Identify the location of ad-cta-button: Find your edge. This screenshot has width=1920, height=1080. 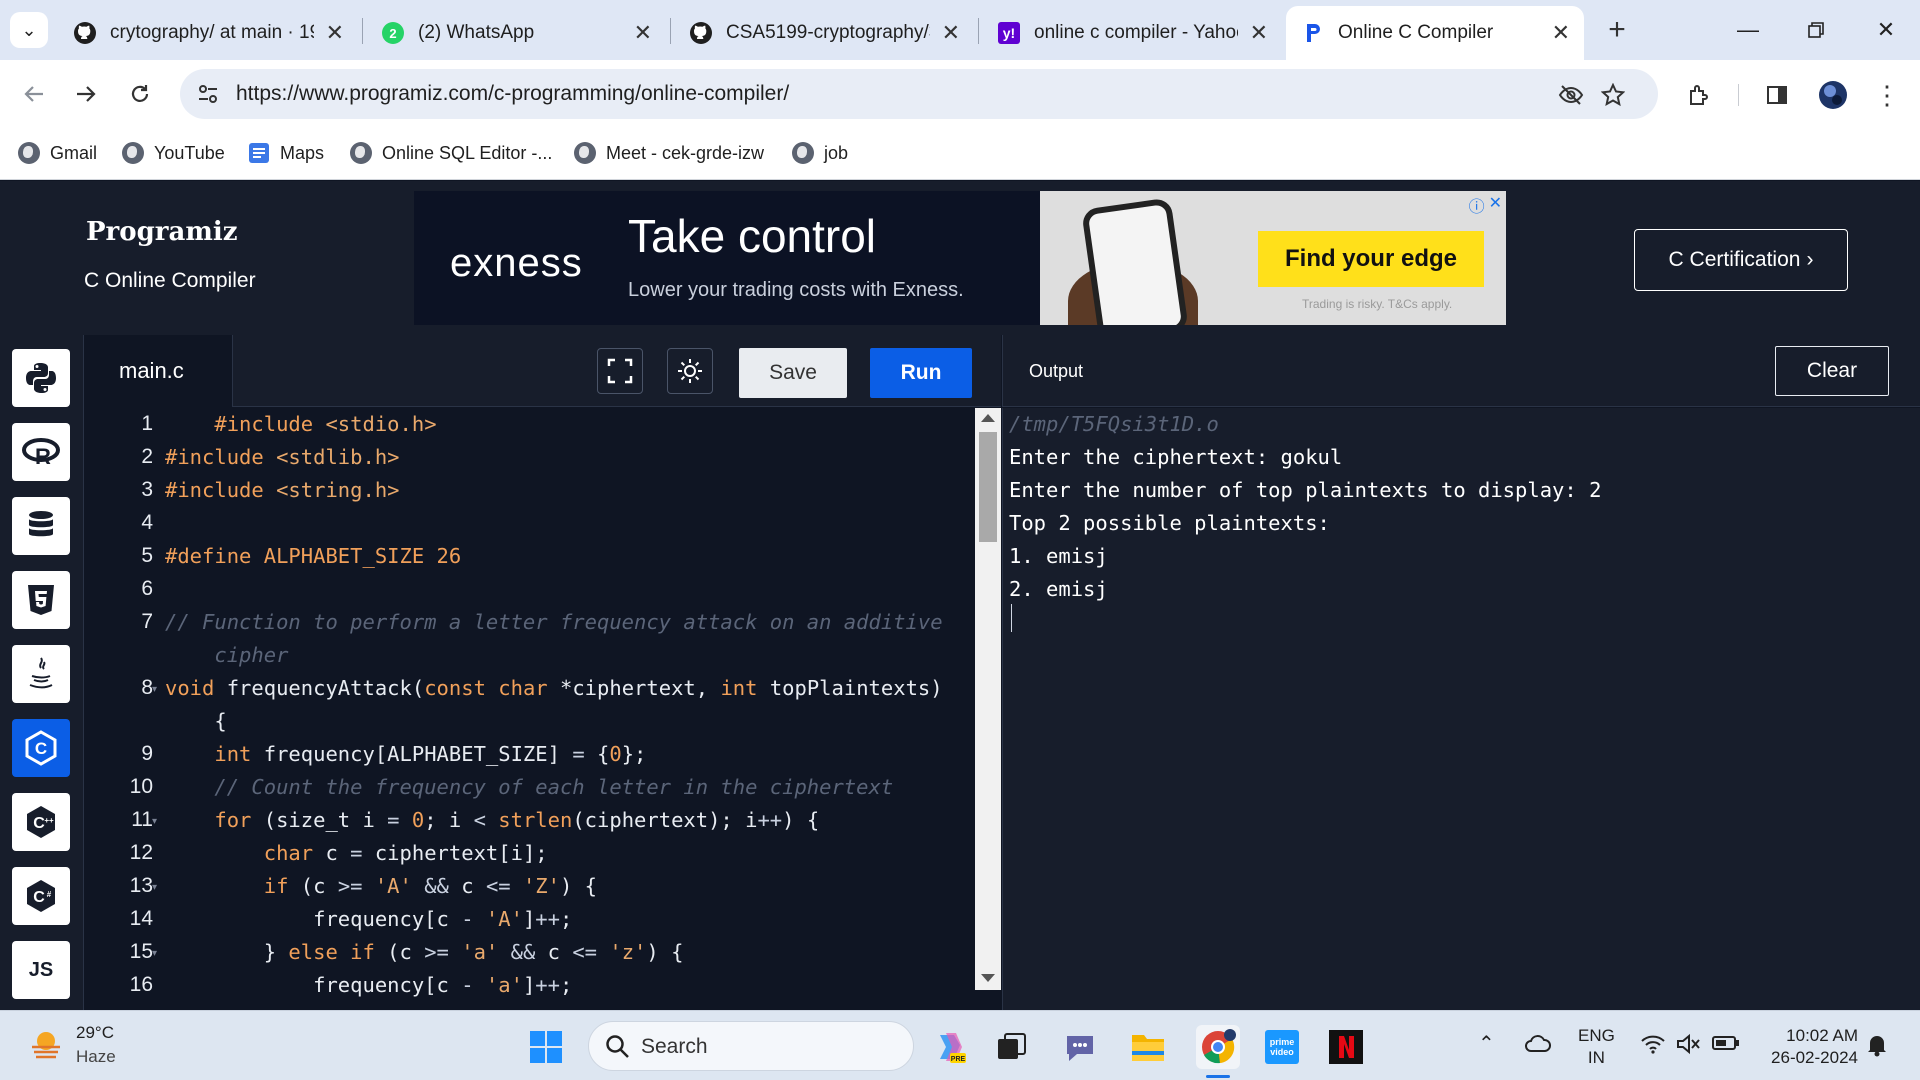
(1371, 259).